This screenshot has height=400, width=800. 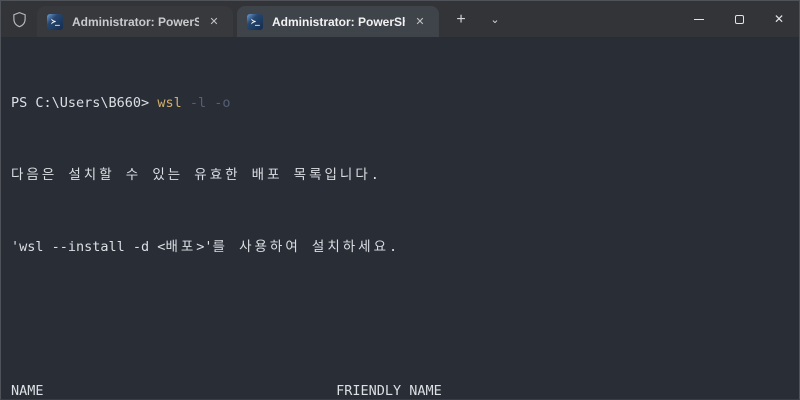 What do you see at coordinates (594, 19) in the screenshot?
I see `titlebar-drag-area` at bounding box center [594, 19].